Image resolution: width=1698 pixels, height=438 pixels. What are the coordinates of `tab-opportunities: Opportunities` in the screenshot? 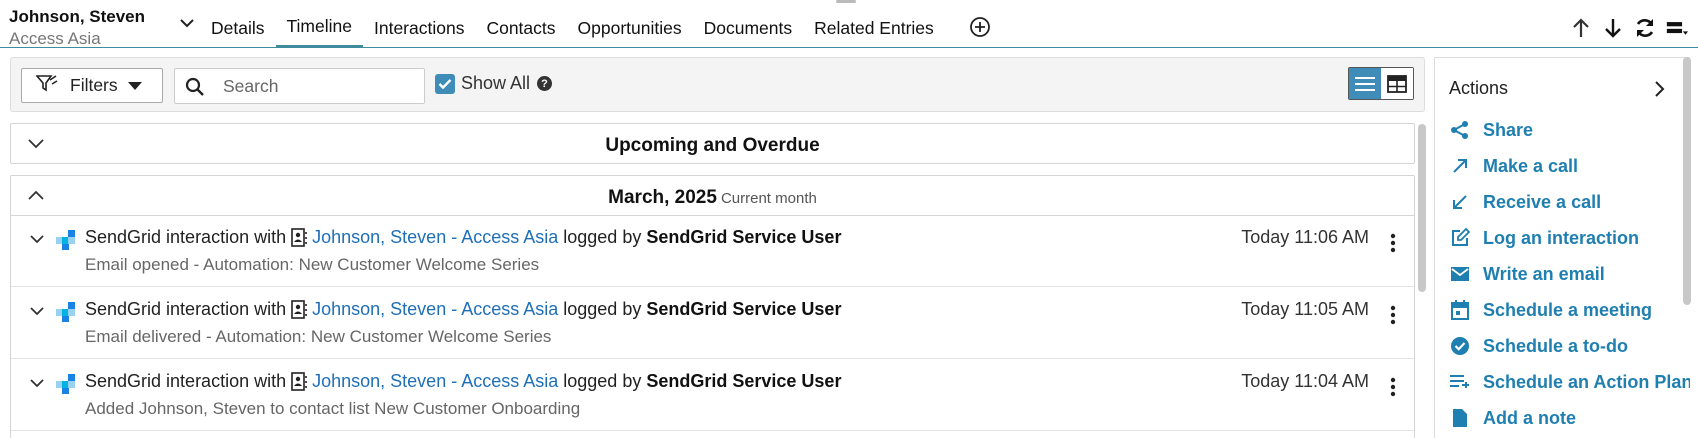 It's located at (630, 24).